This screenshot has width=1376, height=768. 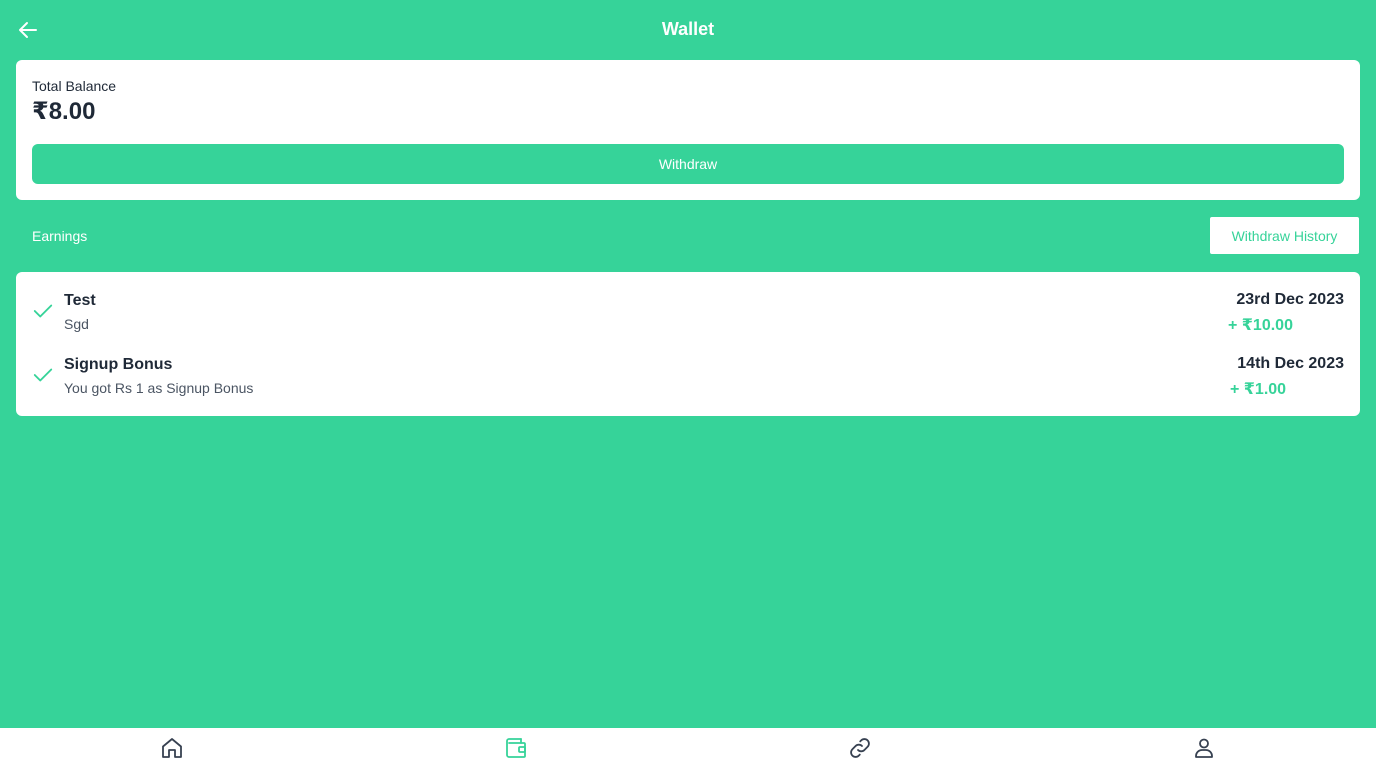 I want to click on wallet-icon, so click(x=516, y=748).